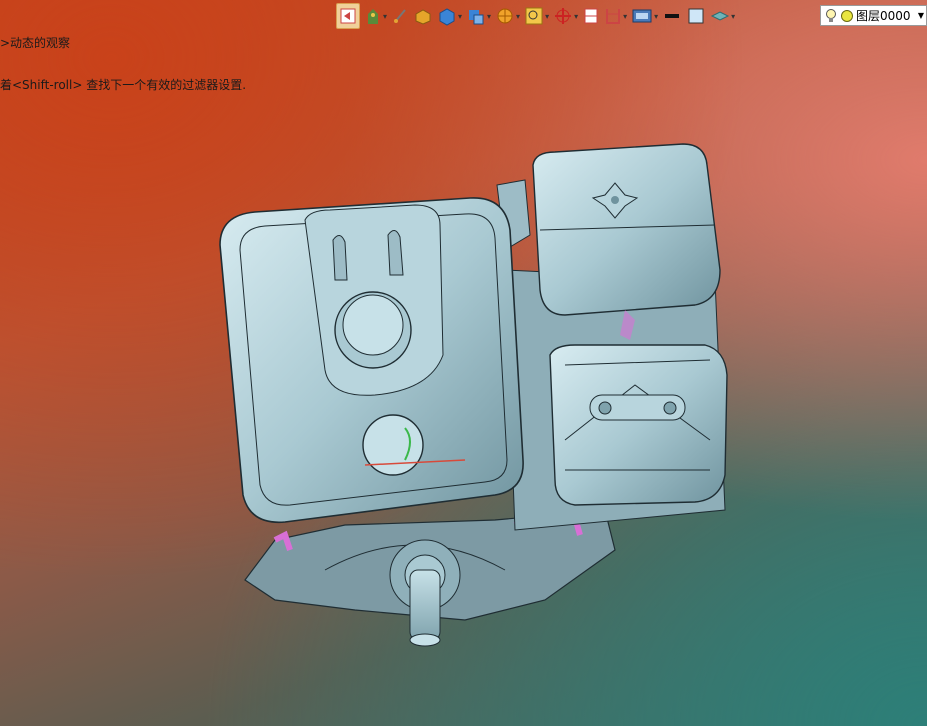 The height and width of the screenshot is (726, 927). I want to click on layer-select-value: 图层0000, so click(883, 16).